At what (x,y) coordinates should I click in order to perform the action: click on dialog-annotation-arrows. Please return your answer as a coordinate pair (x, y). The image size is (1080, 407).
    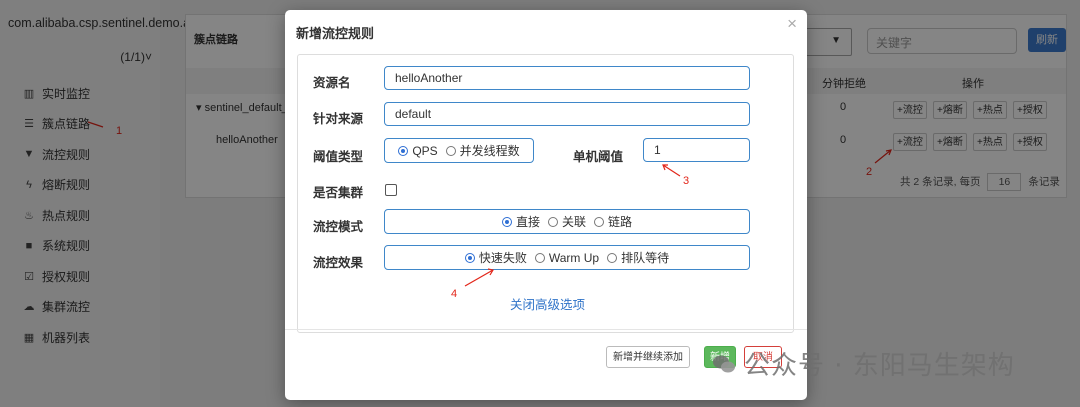
    Looking at the image, I should click on (572, 225).